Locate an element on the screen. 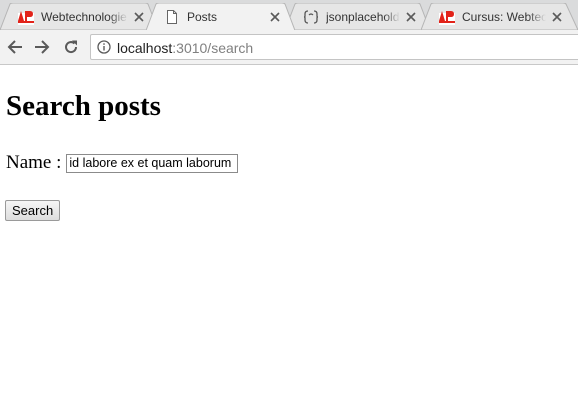  tab-webtechnologie: Webtechnologie is located at coordinates (80, 16).